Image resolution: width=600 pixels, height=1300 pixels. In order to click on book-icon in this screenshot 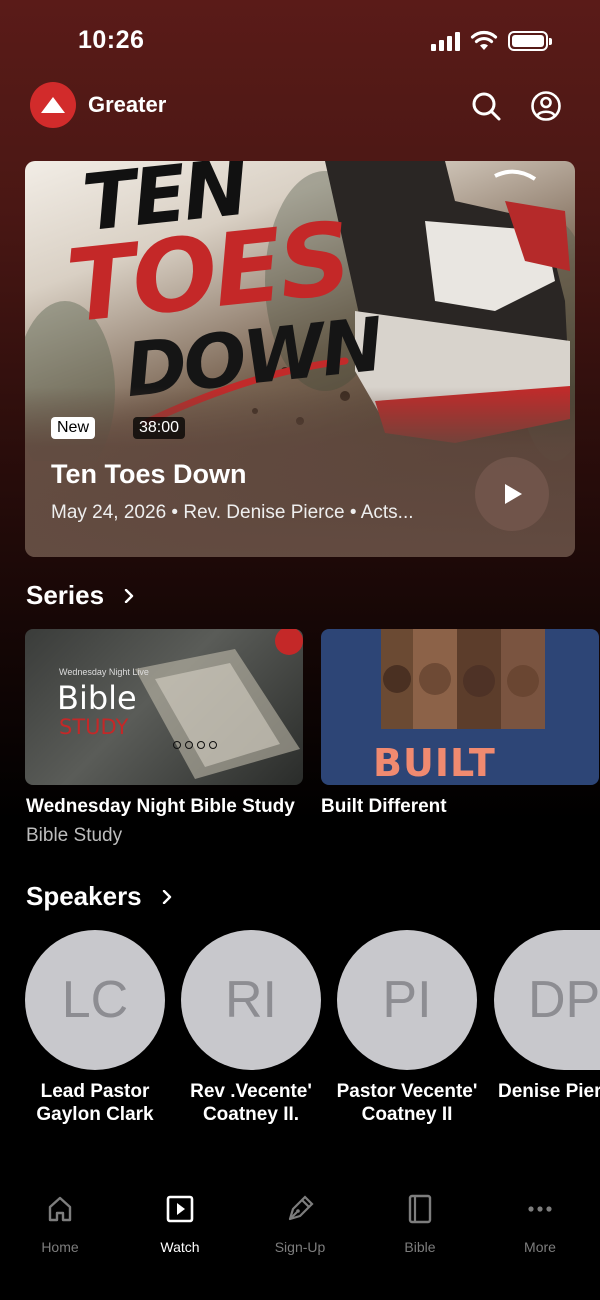, I will do `click(420, 1209)`.